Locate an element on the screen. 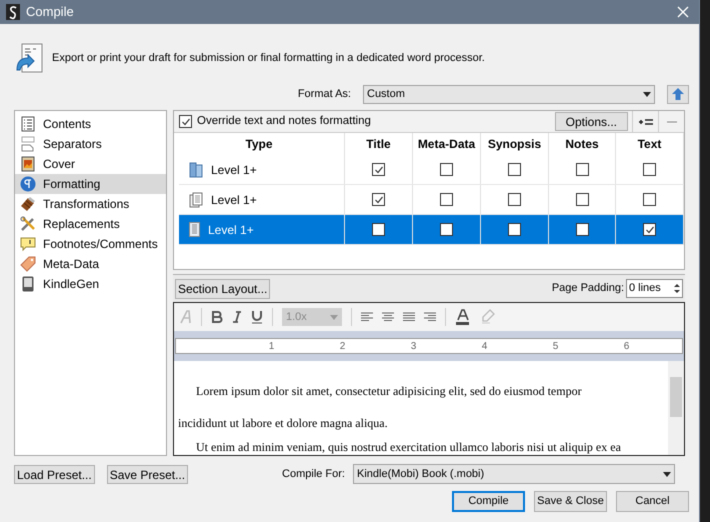 The height and width of the screenshot is (522, 710). bold-icon is located at coordinates (217, 317).